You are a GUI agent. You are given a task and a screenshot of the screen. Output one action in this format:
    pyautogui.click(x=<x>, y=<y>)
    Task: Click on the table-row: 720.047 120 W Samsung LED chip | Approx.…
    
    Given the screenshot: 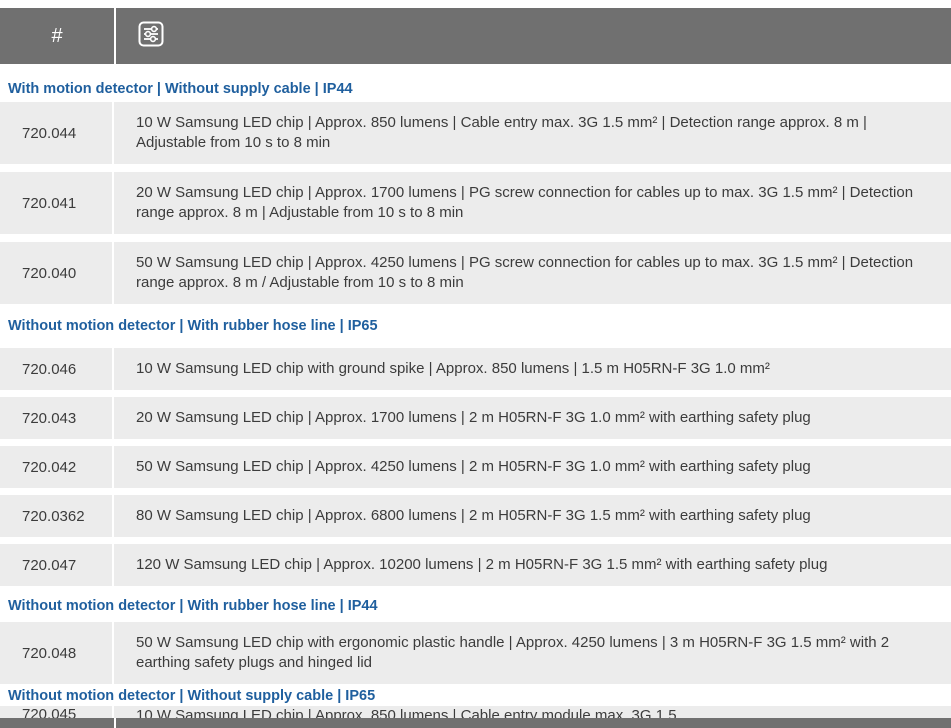 What is the action you would take?
    pyautogui.click(x=475, y=565)
    